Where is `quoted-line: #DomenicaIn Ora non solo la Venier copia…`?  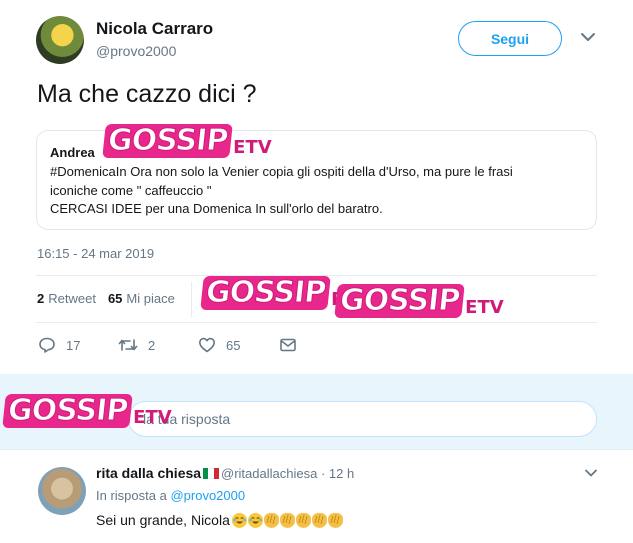
quoted-line: #DomenicaIn Ora non solo la Venier copia… is located at coordinates (281, 171).